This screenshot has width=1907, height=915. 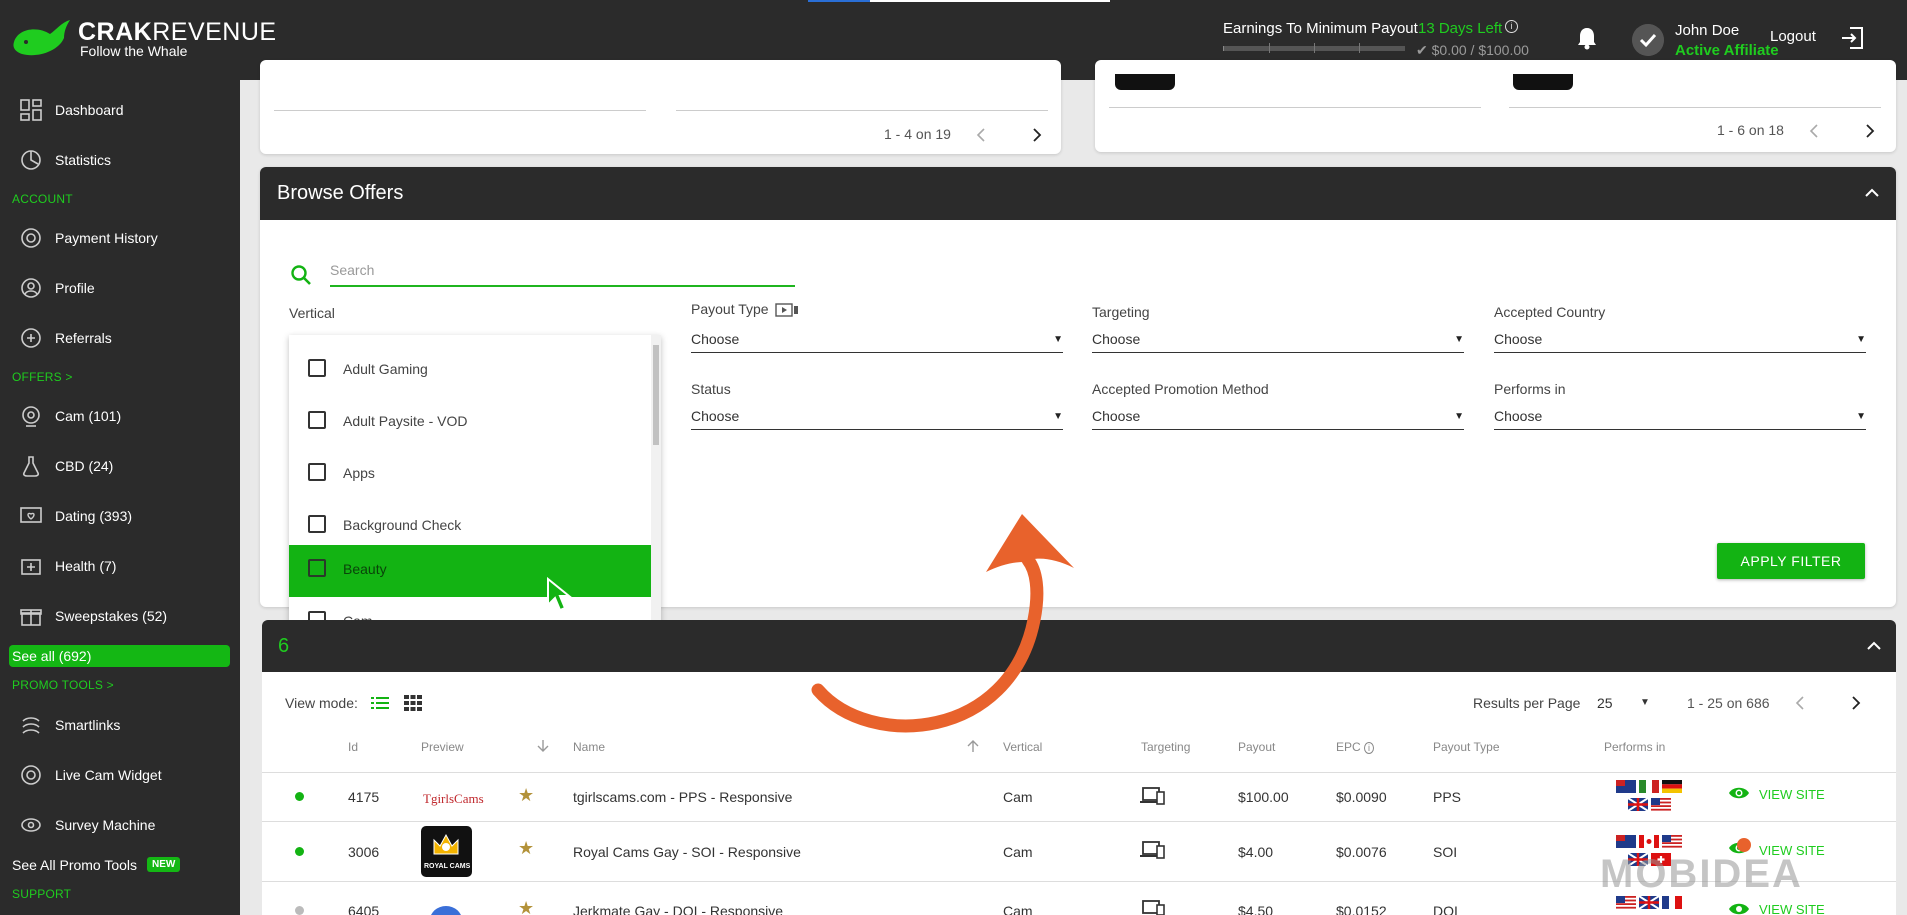 I want to click on sidebar-item-dating: Dating (393), so click(x=120, y=516).